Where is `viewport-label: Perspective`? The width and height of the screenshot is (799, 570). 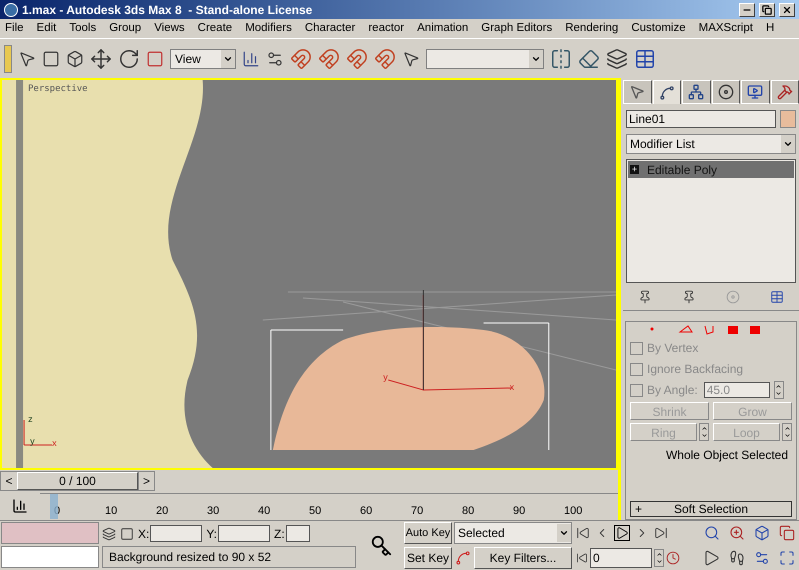
viewport-label: Perspective is located at coordinates (58, 89).